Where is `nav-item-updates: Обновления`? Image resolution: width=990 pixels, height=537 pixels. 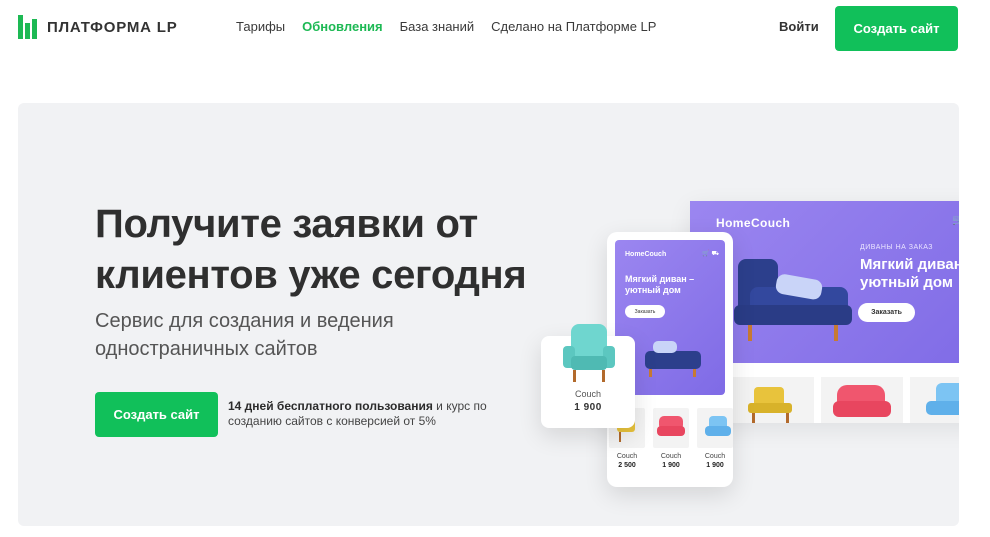 nav-item-updates: Обновления is located at coordinates (342, 26).